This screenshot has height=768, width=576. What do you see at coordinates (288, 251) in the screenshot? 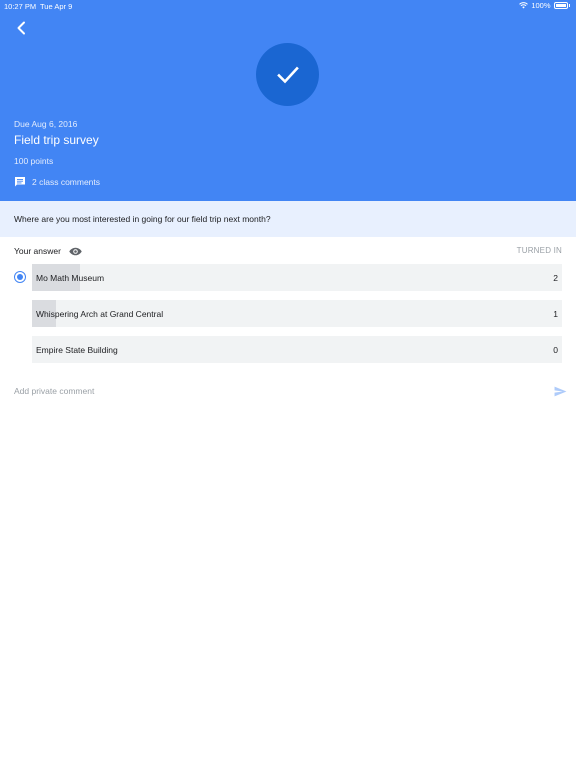
I see `answer-header: Your answer TURNED IN` at bounding box center [288, 251].